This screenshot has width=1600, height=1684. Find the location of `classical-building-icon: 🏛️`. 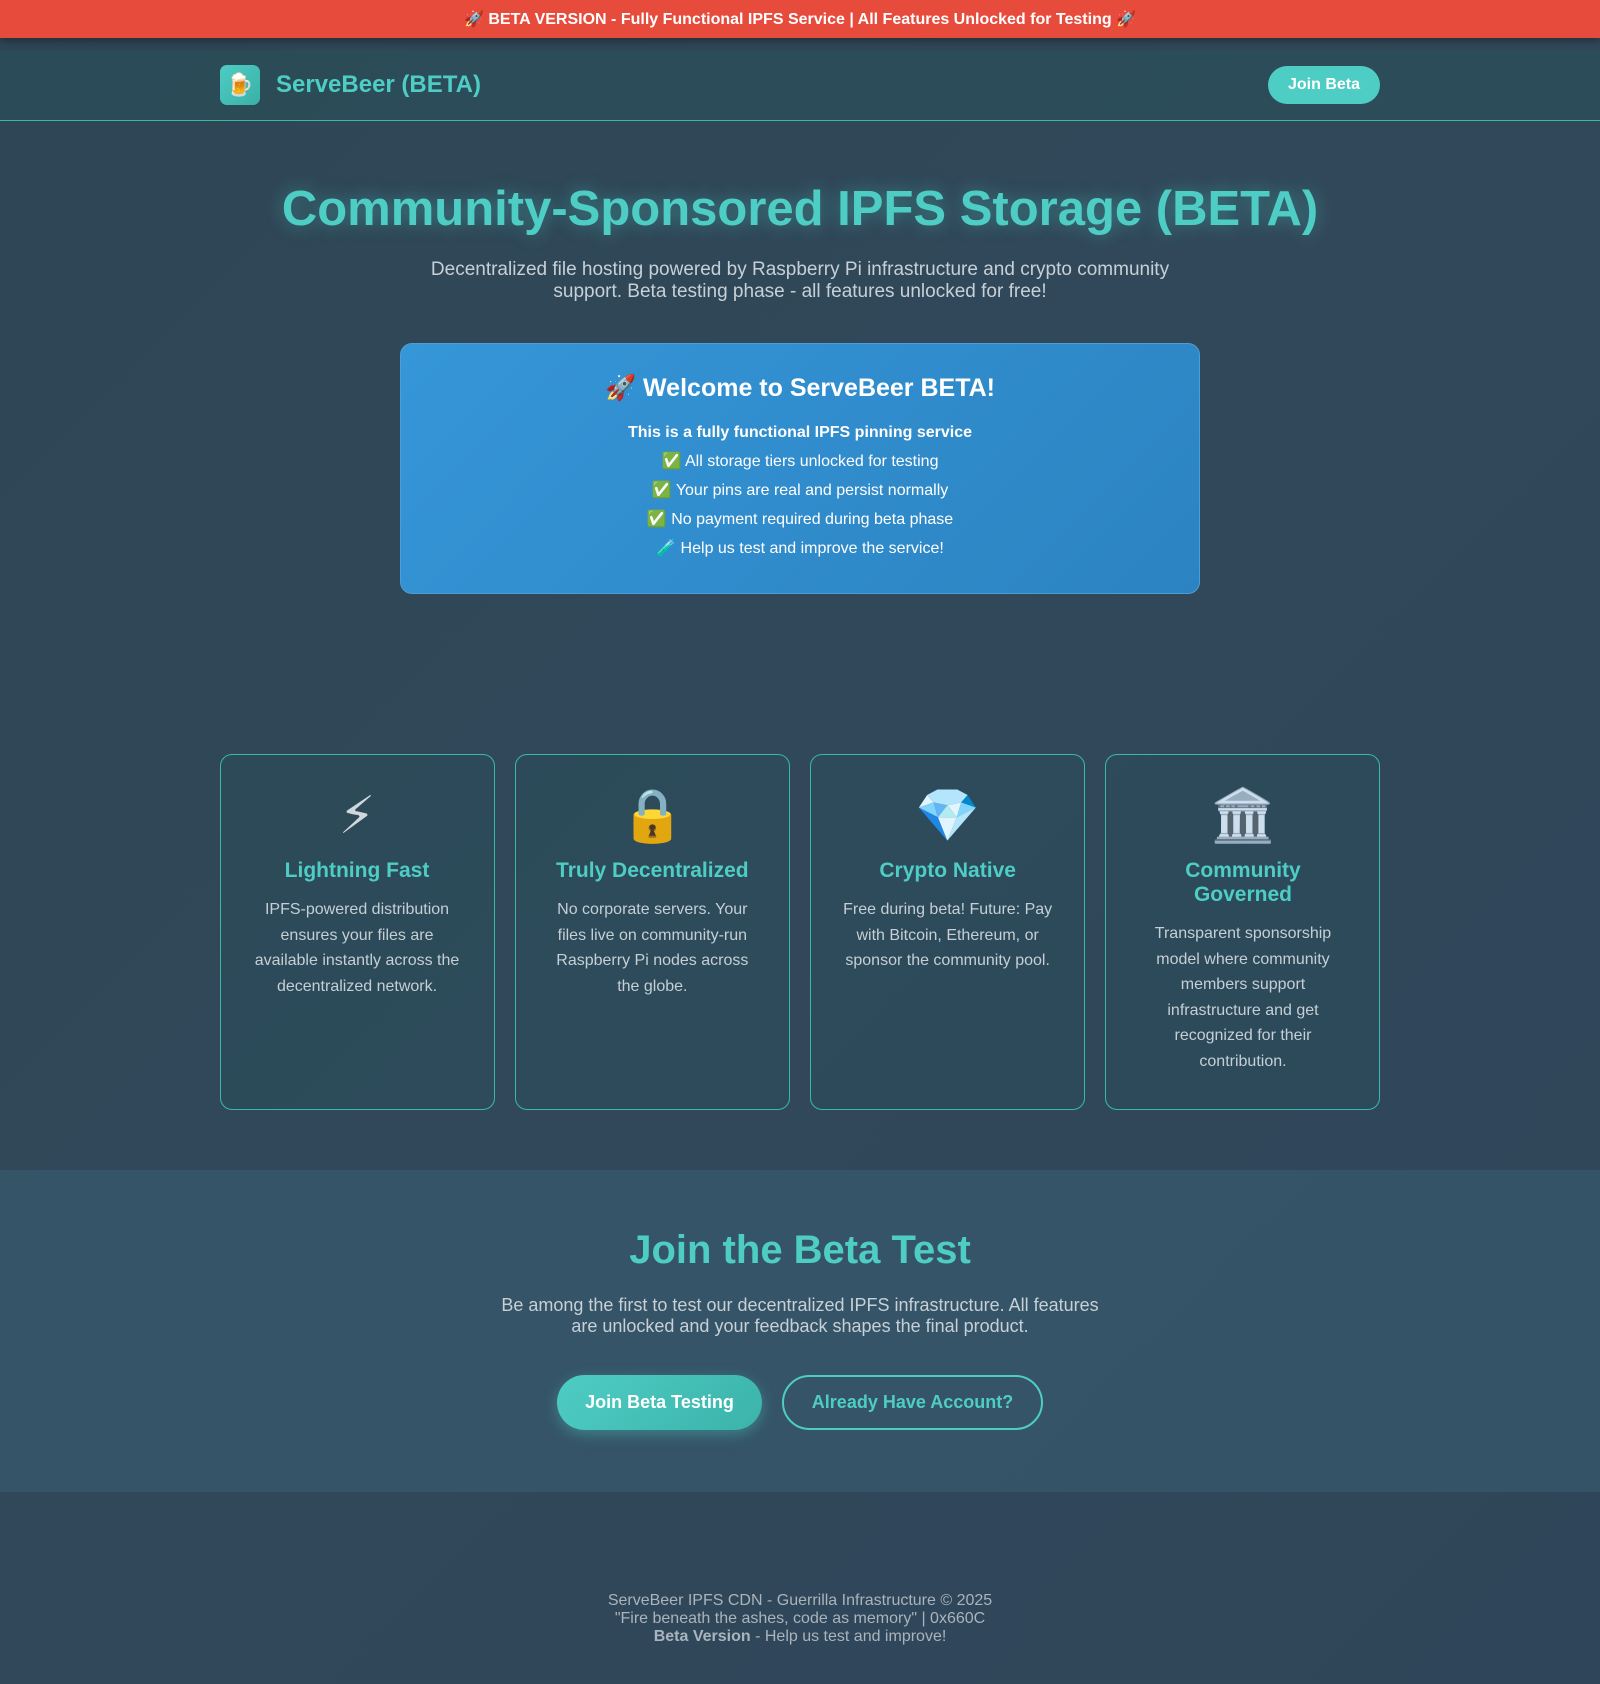

classical-building-icon: 🏛️ is located at coordinates (1243, 816).